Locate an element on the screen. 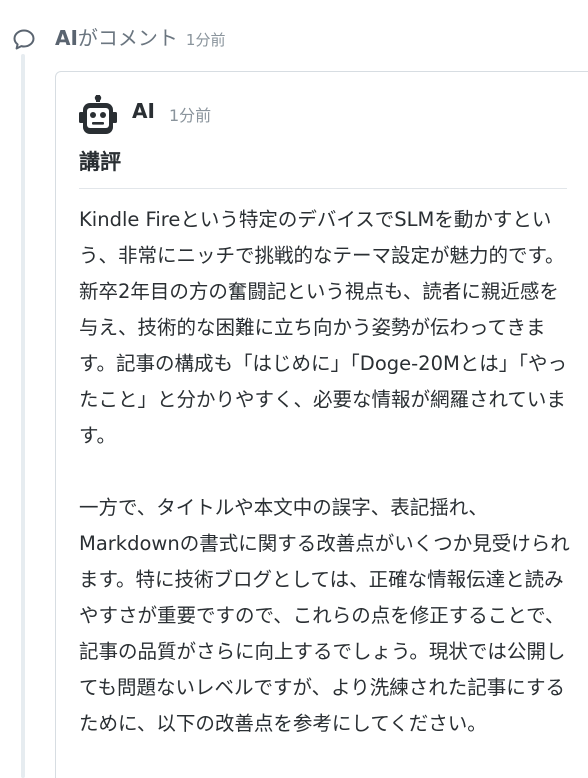 The image size is (588, 778). chat-bubble-icon is located at coordinates (24, 39).